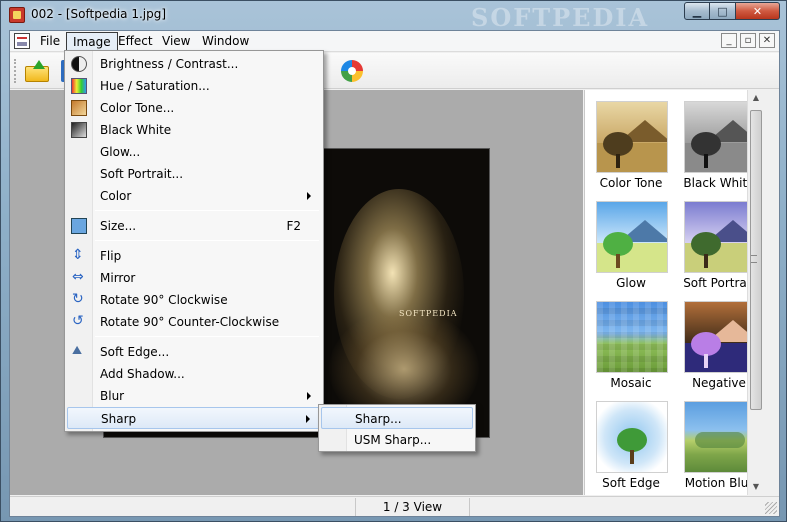 The height and width of the screenshot is (522, 787). Describe the element at coordinates (79, 351) in the screenshot. I see `soft-edge-icon` at that location.